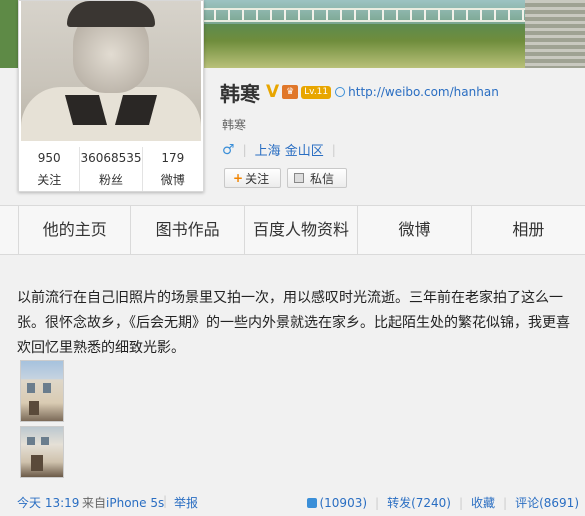 The height and width of the screenshot is (516, 585). What do you see at coordinates (483, 502) in the screenshot?
I see `favorite-link: 收藏` at bounding box center [483, 502].